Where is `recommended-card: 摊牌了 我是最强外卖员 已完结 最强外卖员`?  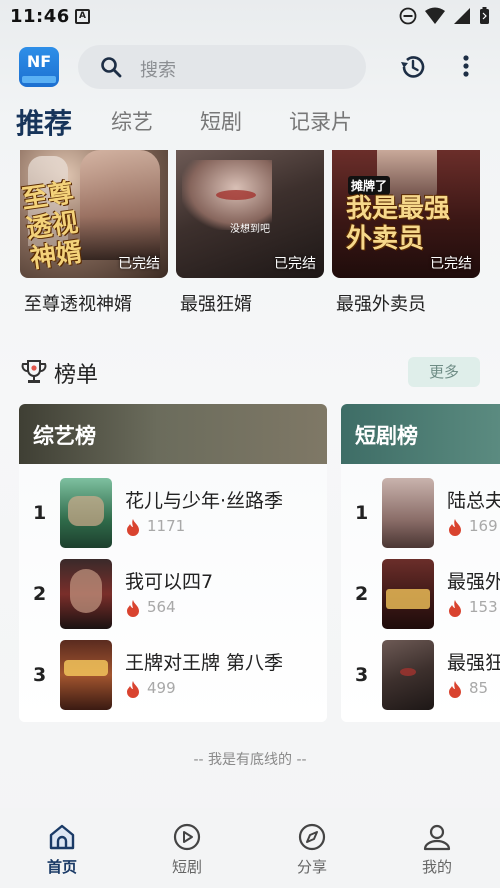
recommended-card: 摊牌了 我是最强外卖员 已完结 最强外卖员 is located at coordinates (406, 233).